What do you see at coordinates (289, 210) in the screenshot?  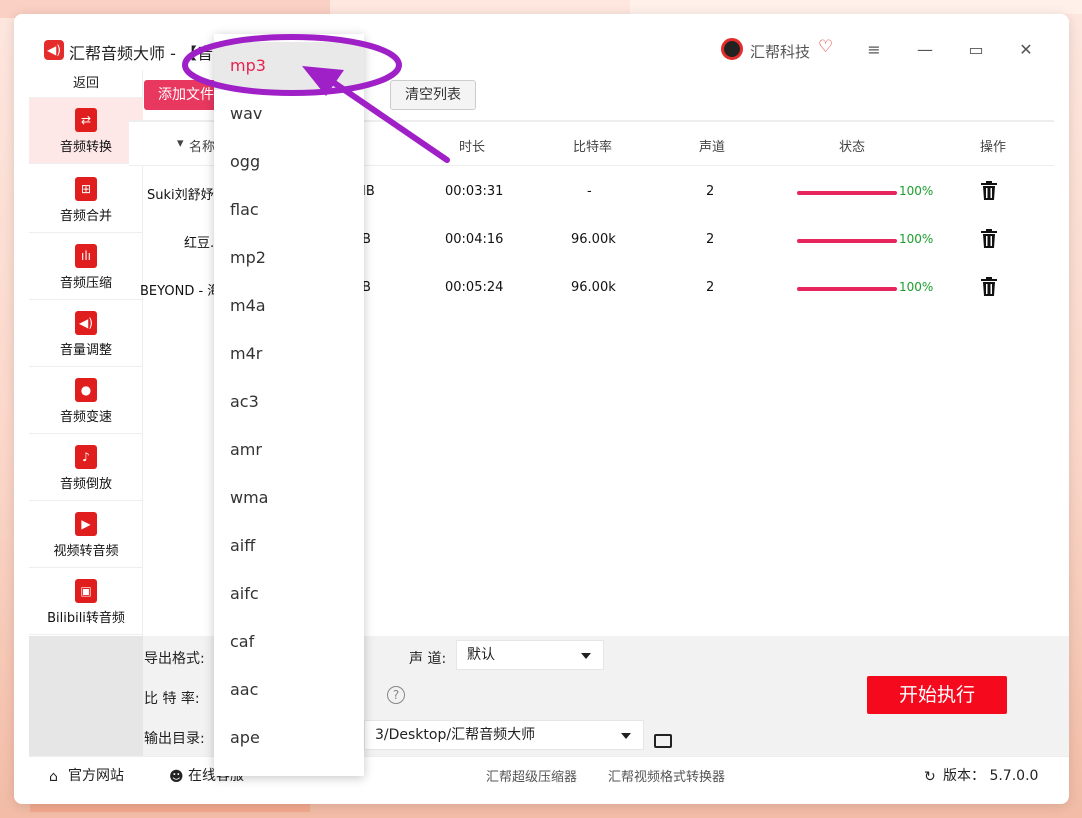 I see `format-option-flac: flac` at bounding box center [289, 210].